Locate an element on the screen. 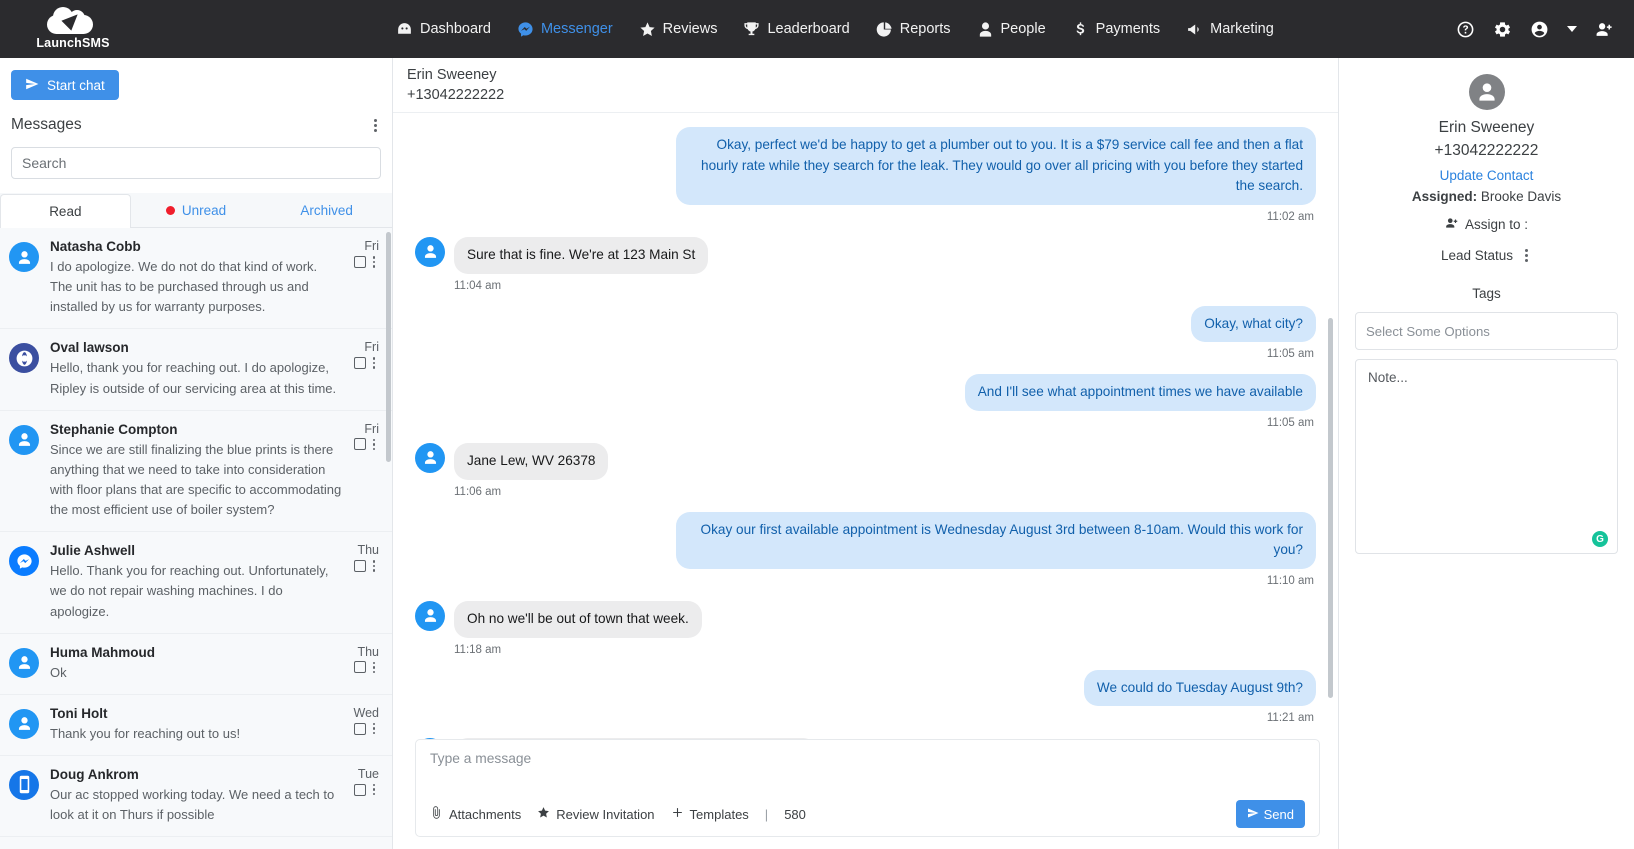  templates-button: Templates is located at coordinates (710, 814).